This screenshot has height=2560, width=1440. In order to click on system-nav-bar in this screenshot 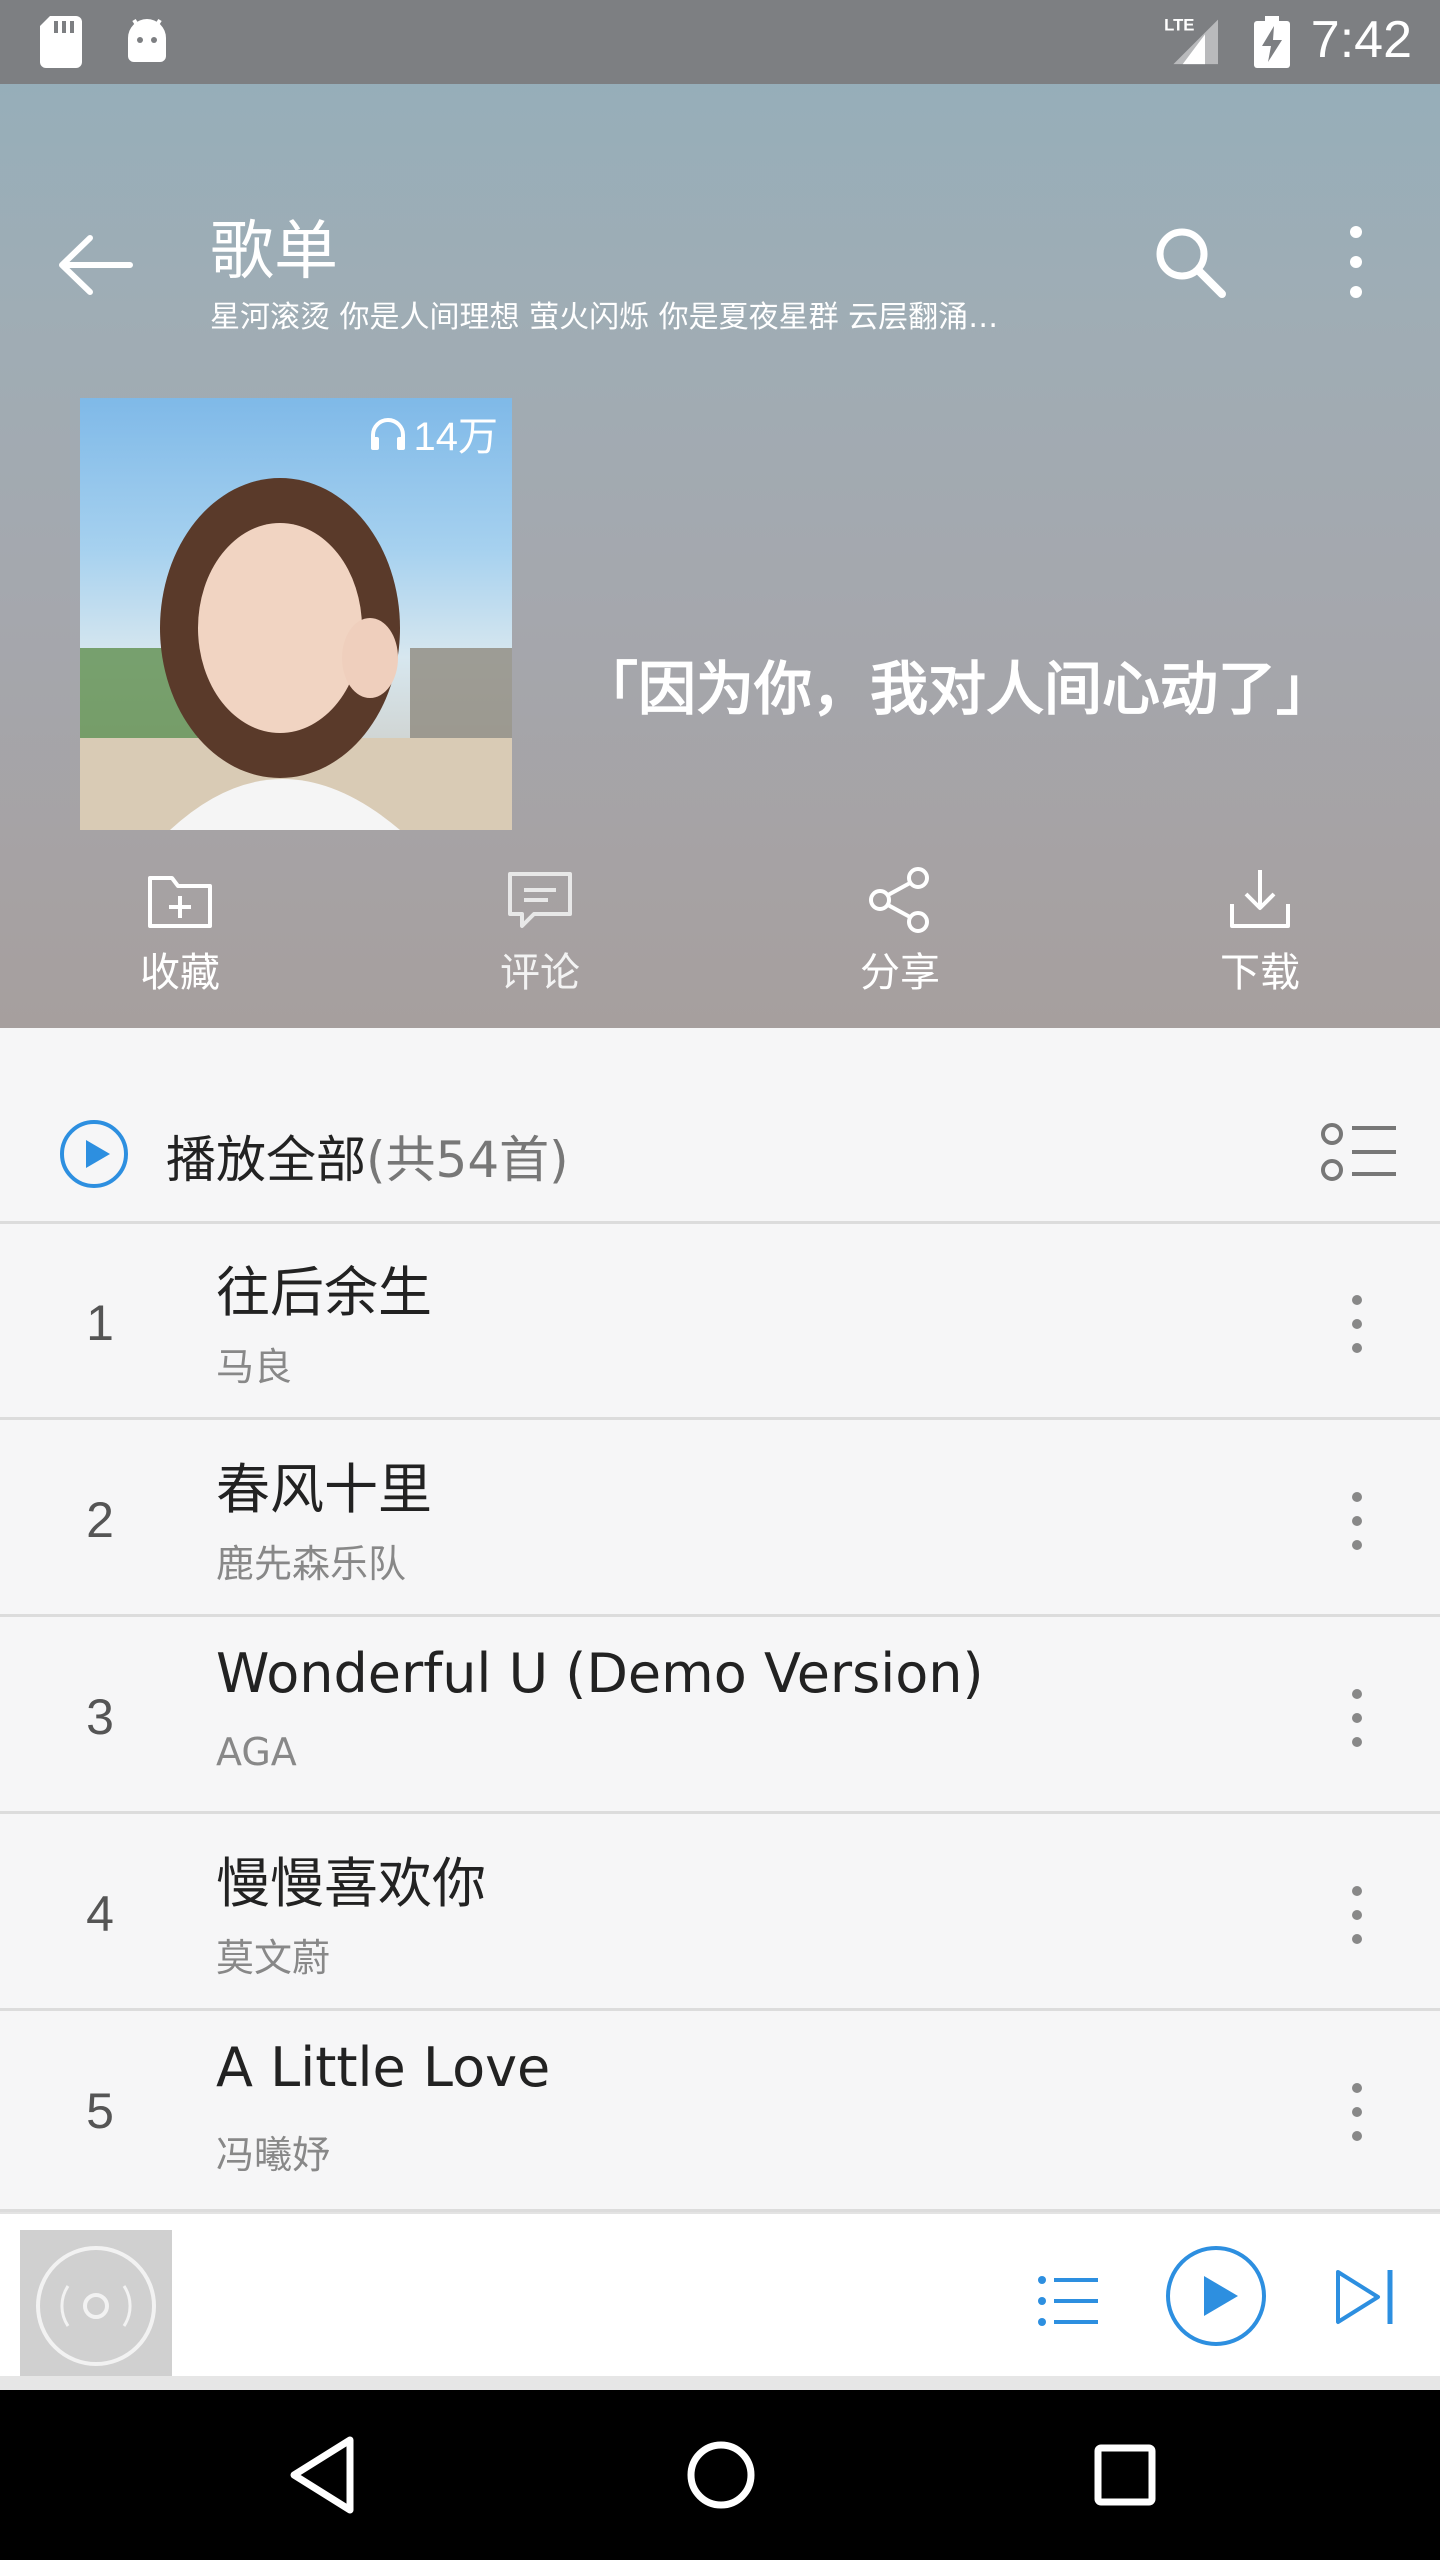, I will do `click(720, 2475)`.